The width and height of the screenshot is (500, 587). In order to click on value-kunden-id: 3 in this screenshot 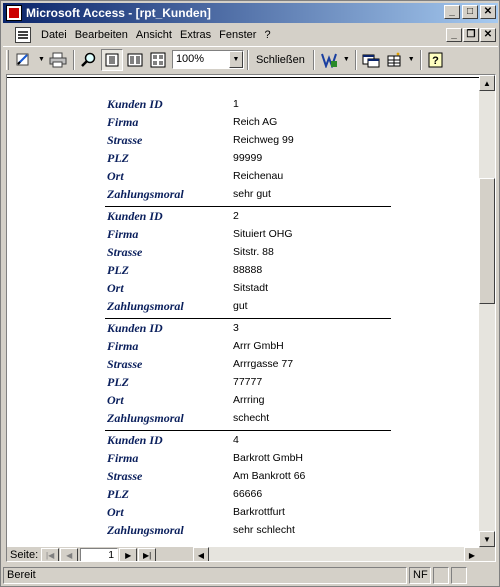, I will do `click(236, 328)`.